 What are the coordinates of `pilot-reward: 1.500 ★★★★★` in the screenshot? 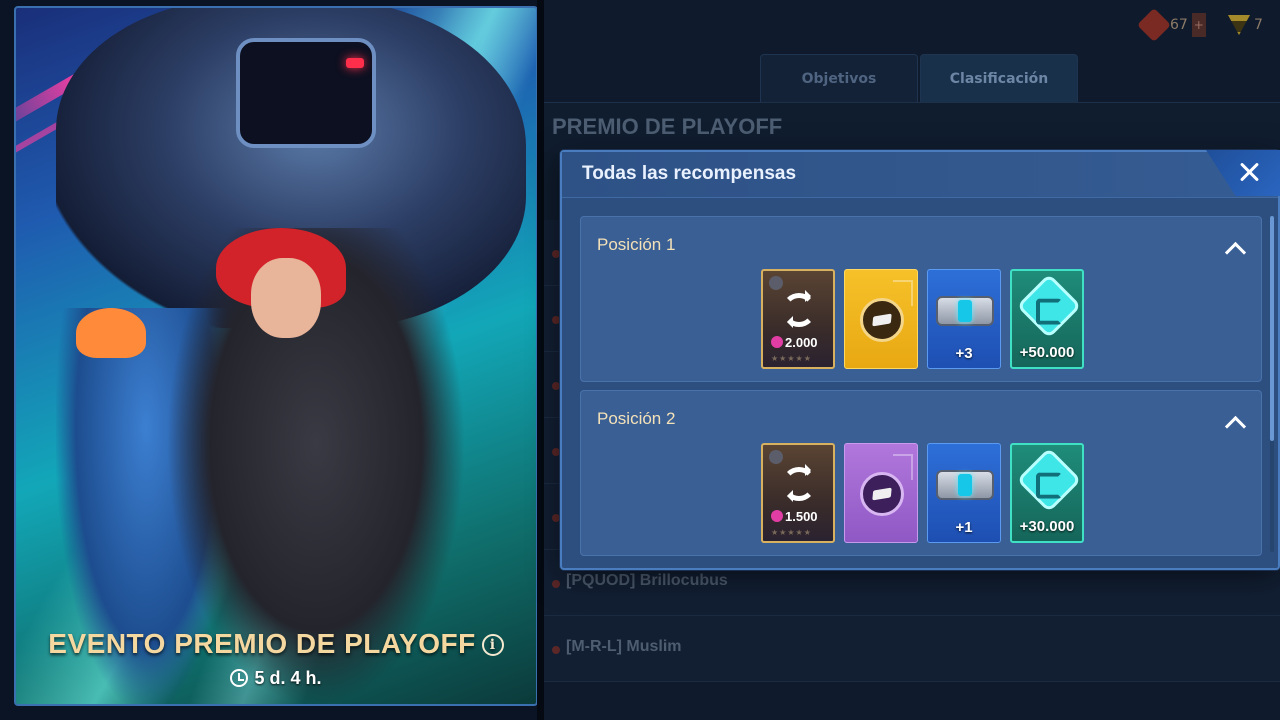 It's located at (798, 493).